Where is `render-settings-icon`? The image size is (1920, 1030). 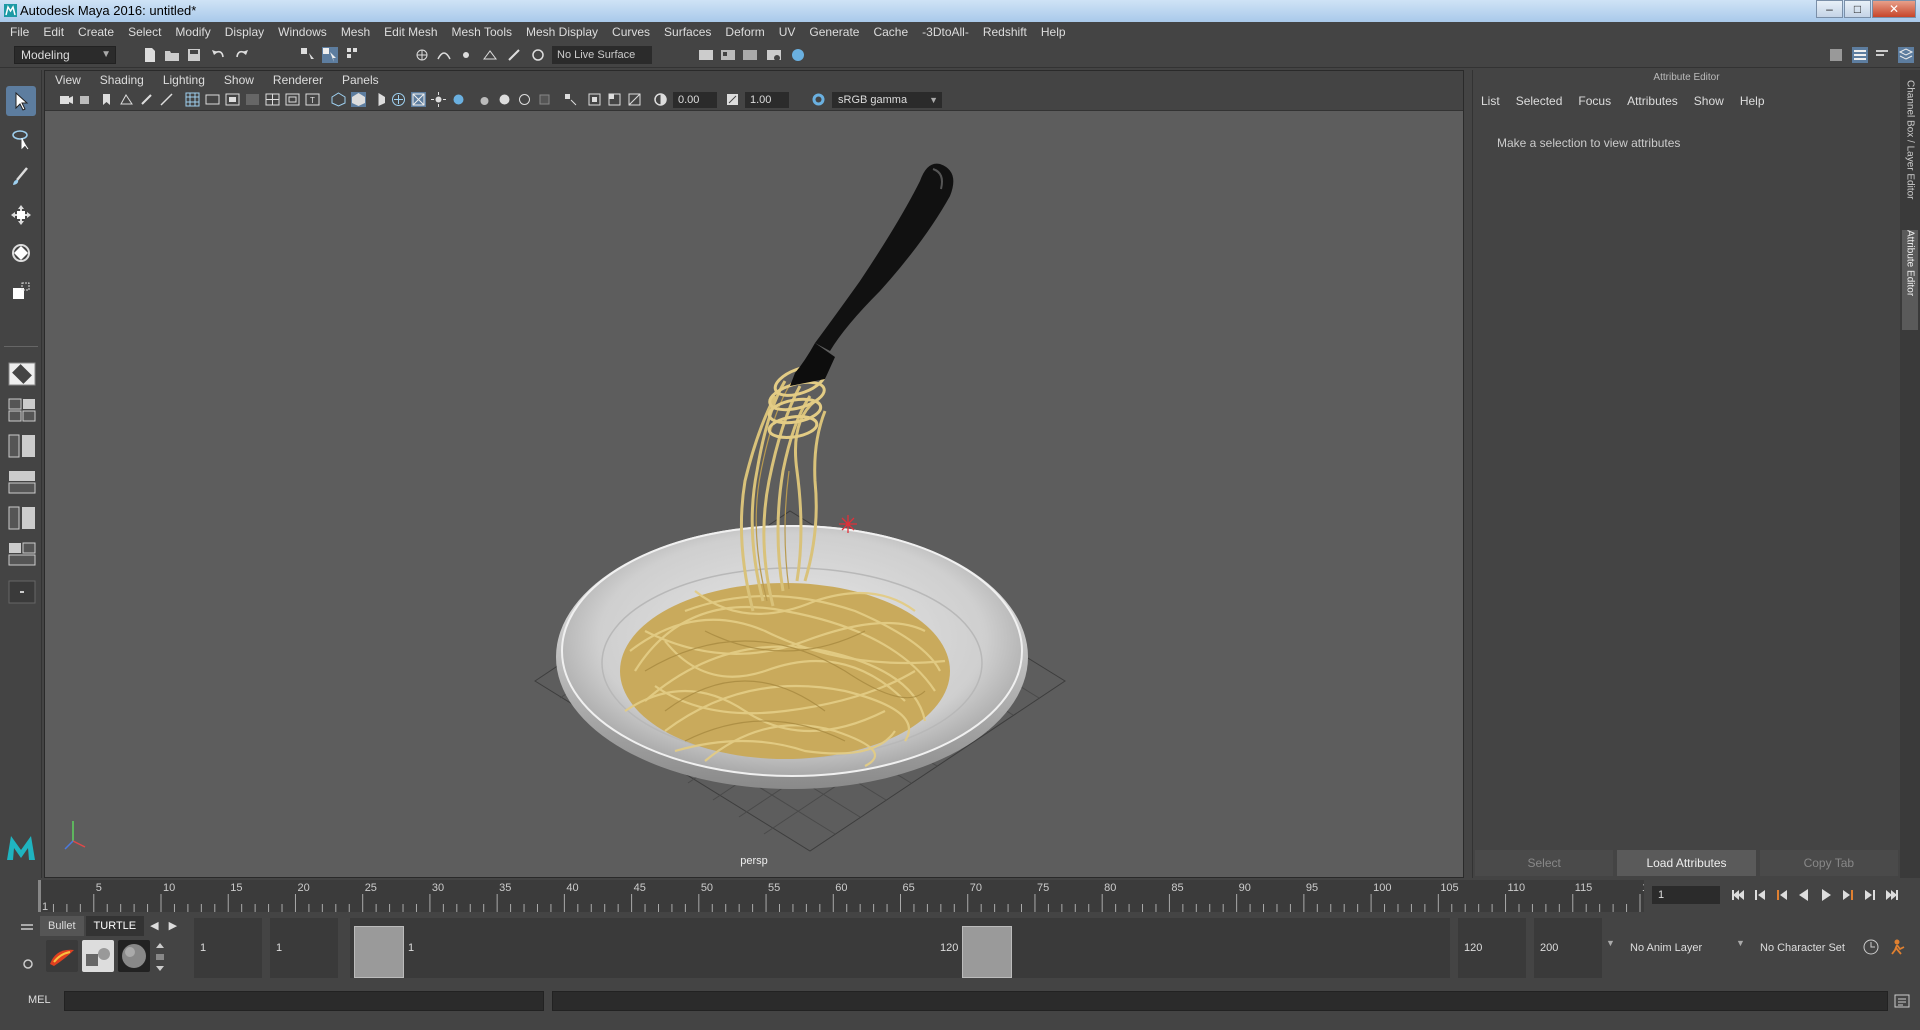
render-settings-icon is located at coordinates (774, 55).